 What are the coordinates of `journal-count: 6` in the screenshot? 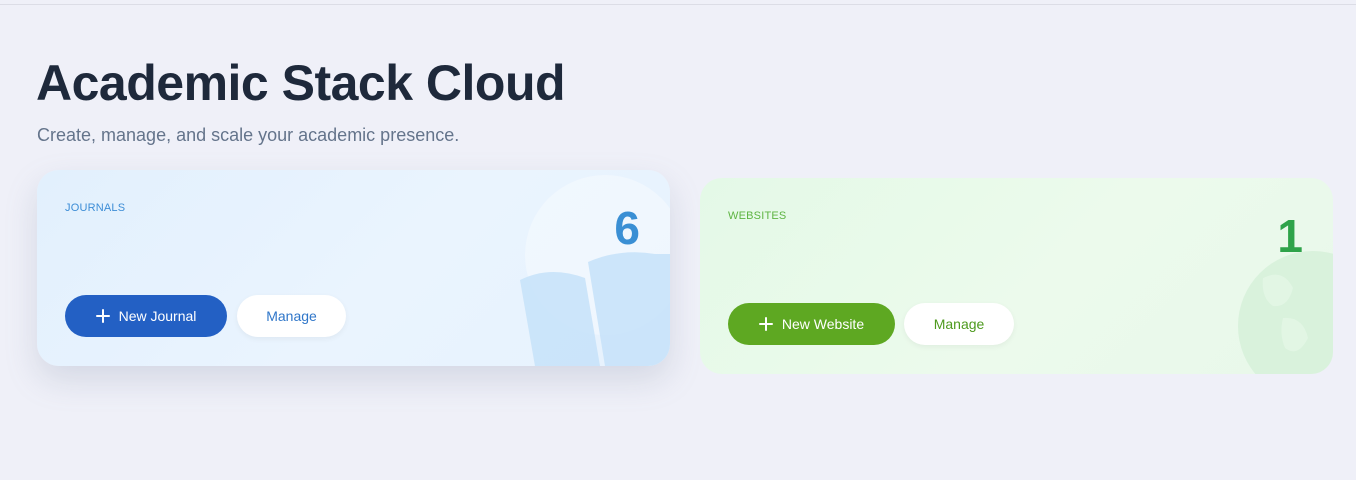 It's located at (627, 228).